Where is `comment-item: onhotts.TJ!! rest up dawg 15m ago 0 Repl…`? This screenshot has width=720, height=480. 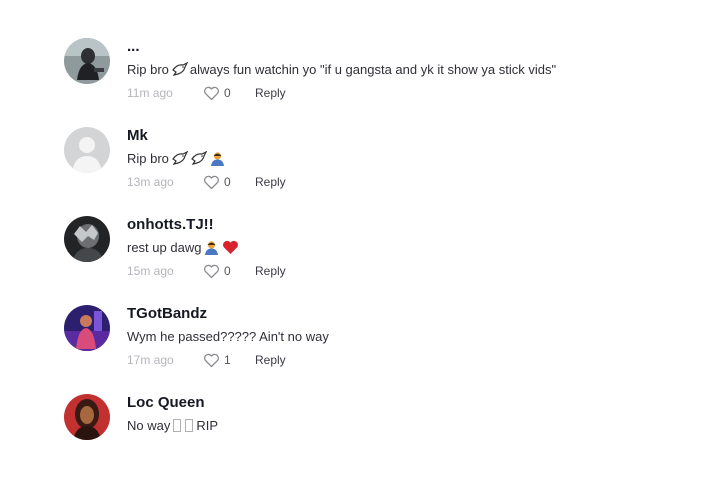
comment-item: onhotts.TJ!! rest up dawg 15m ago 0 Repl… is located at coordinates (374, 256).